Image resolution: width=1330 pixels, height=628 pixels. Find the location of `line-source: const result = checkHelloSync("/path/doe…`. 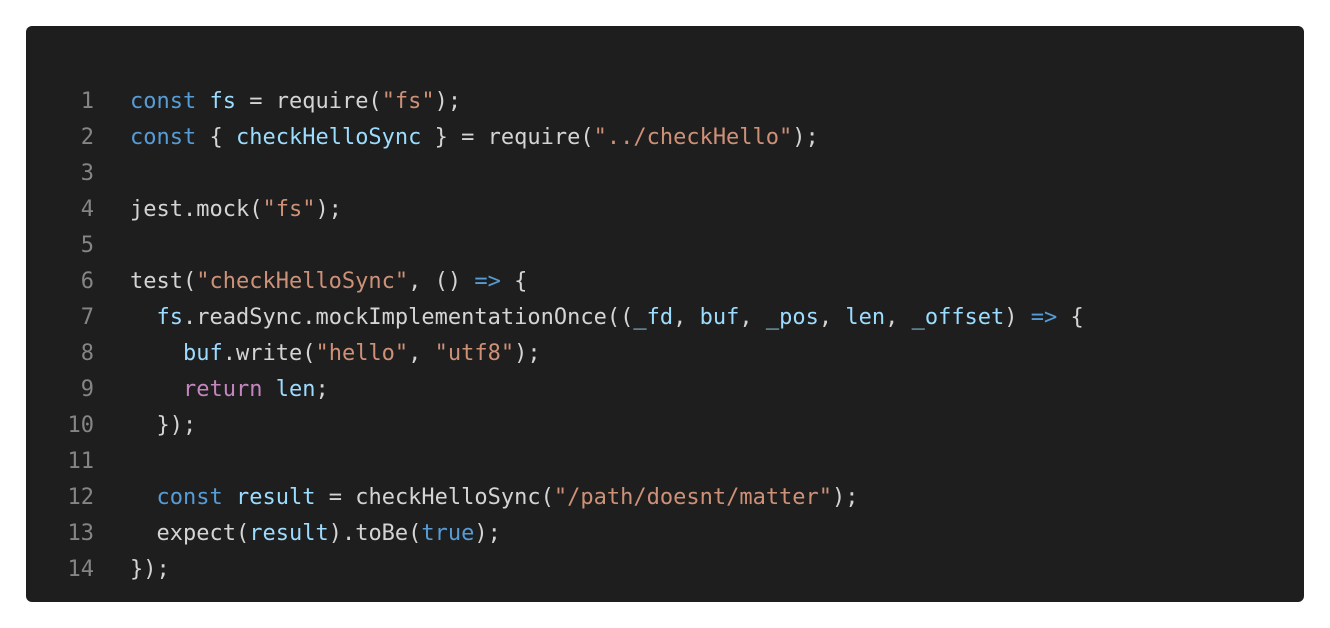

line-source: const result = checkHelloSync("/path/doe… is located at coordinates (494, 498).